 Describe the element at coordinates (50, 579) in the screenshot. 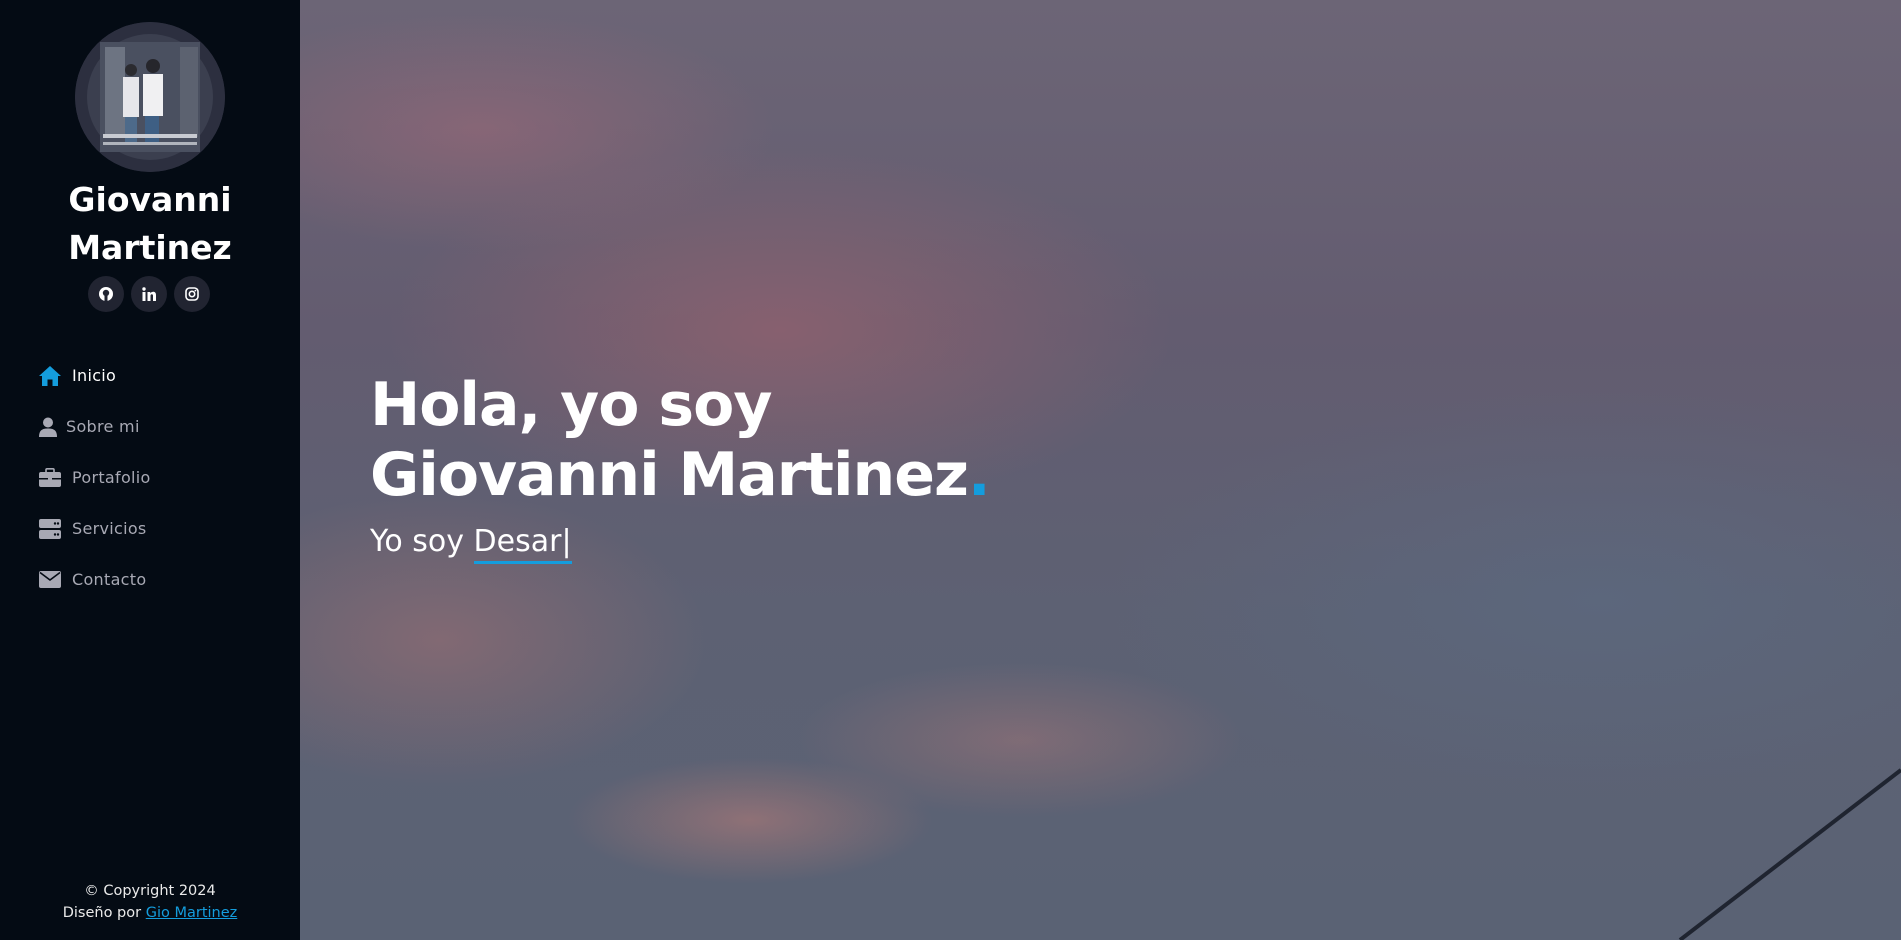

I see `envelope-icon` at that location.